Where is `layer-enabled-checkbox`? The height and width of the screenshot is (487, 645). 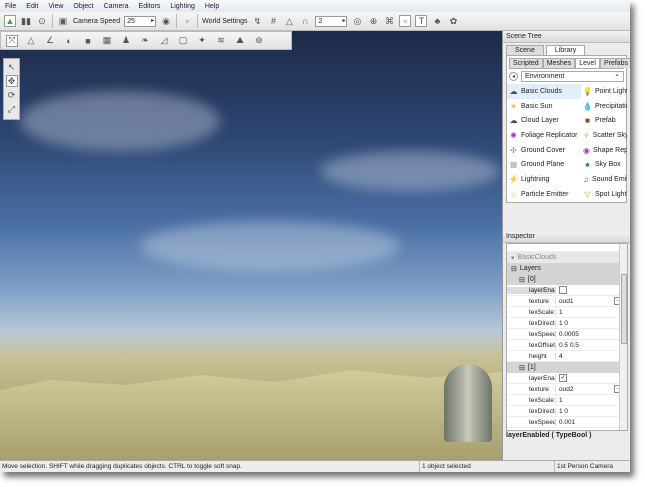
layer-enabled-checkbox is located at coordinates (563, 290).